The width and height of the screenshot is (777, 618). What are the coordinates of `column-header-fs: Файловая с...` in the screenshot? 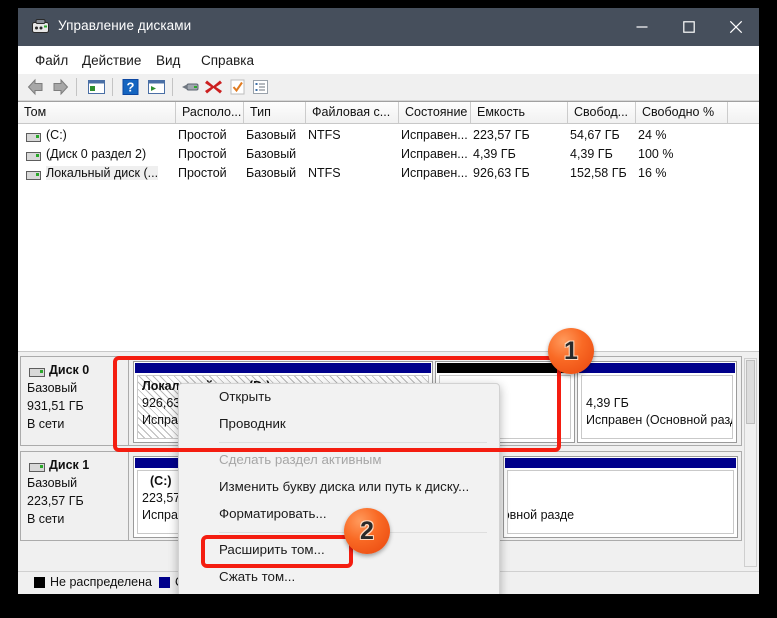 It's located at (352, 112).